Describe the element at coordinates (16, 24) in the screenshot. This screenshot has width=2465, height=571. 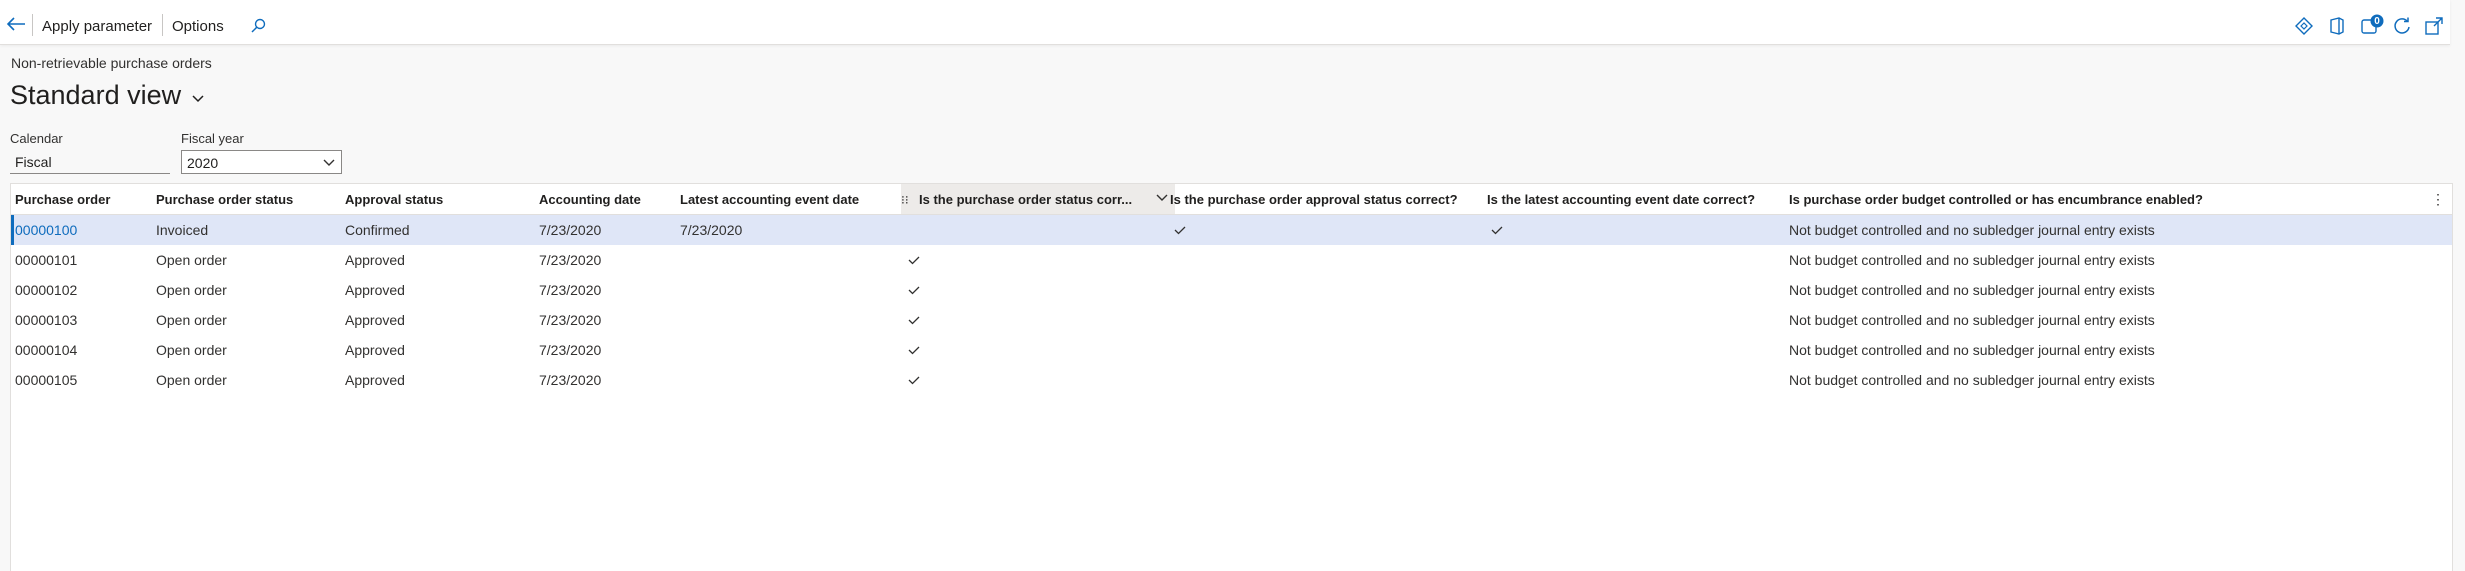
I see `arrow-left-icon` at that location.